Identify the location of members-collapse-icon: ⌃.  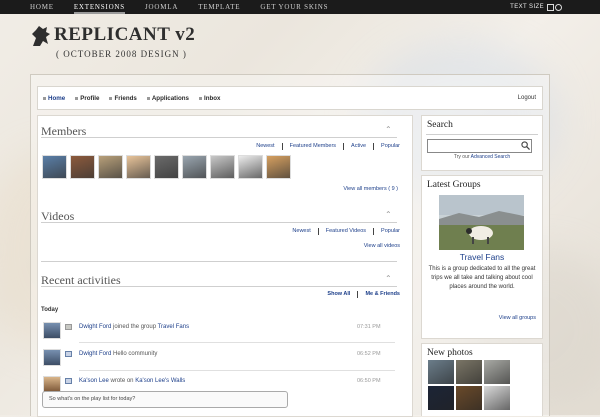
(388, 129).